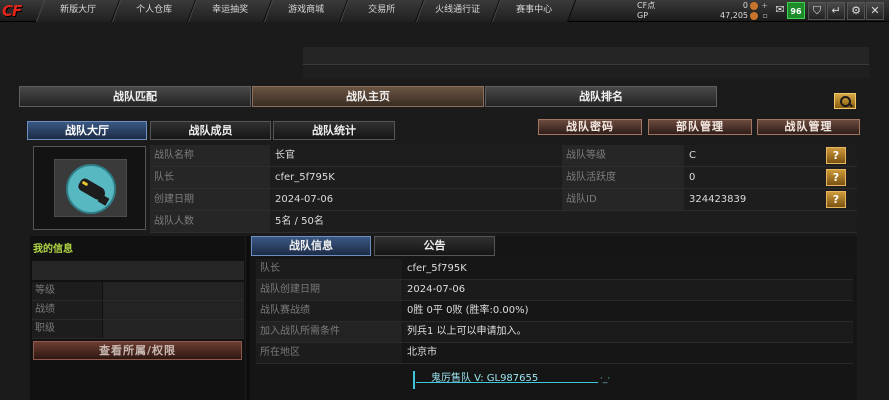 The width and height of the screenshot is (889, 400). What do you see at coordinates (628, 269) in the screenshot?
I see `detail-leader-value: cfer_5f795K` at bounding box center [628, 269].